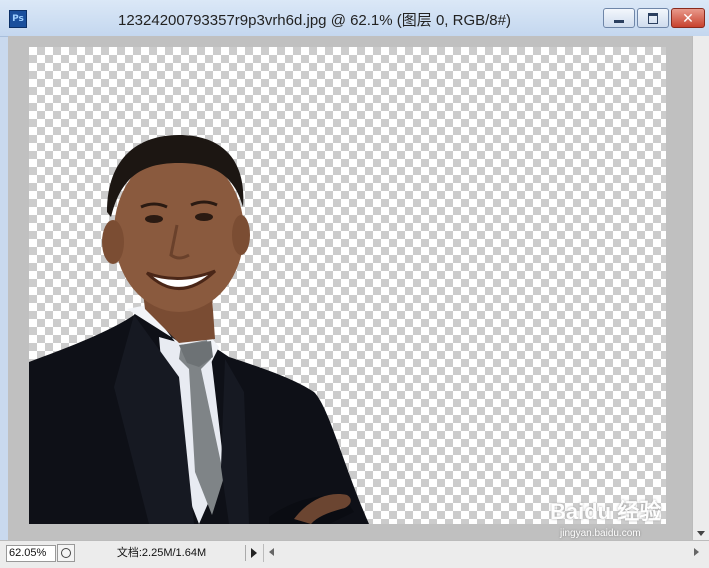  I want to click on arrow-right-icon, so click(254, 553).